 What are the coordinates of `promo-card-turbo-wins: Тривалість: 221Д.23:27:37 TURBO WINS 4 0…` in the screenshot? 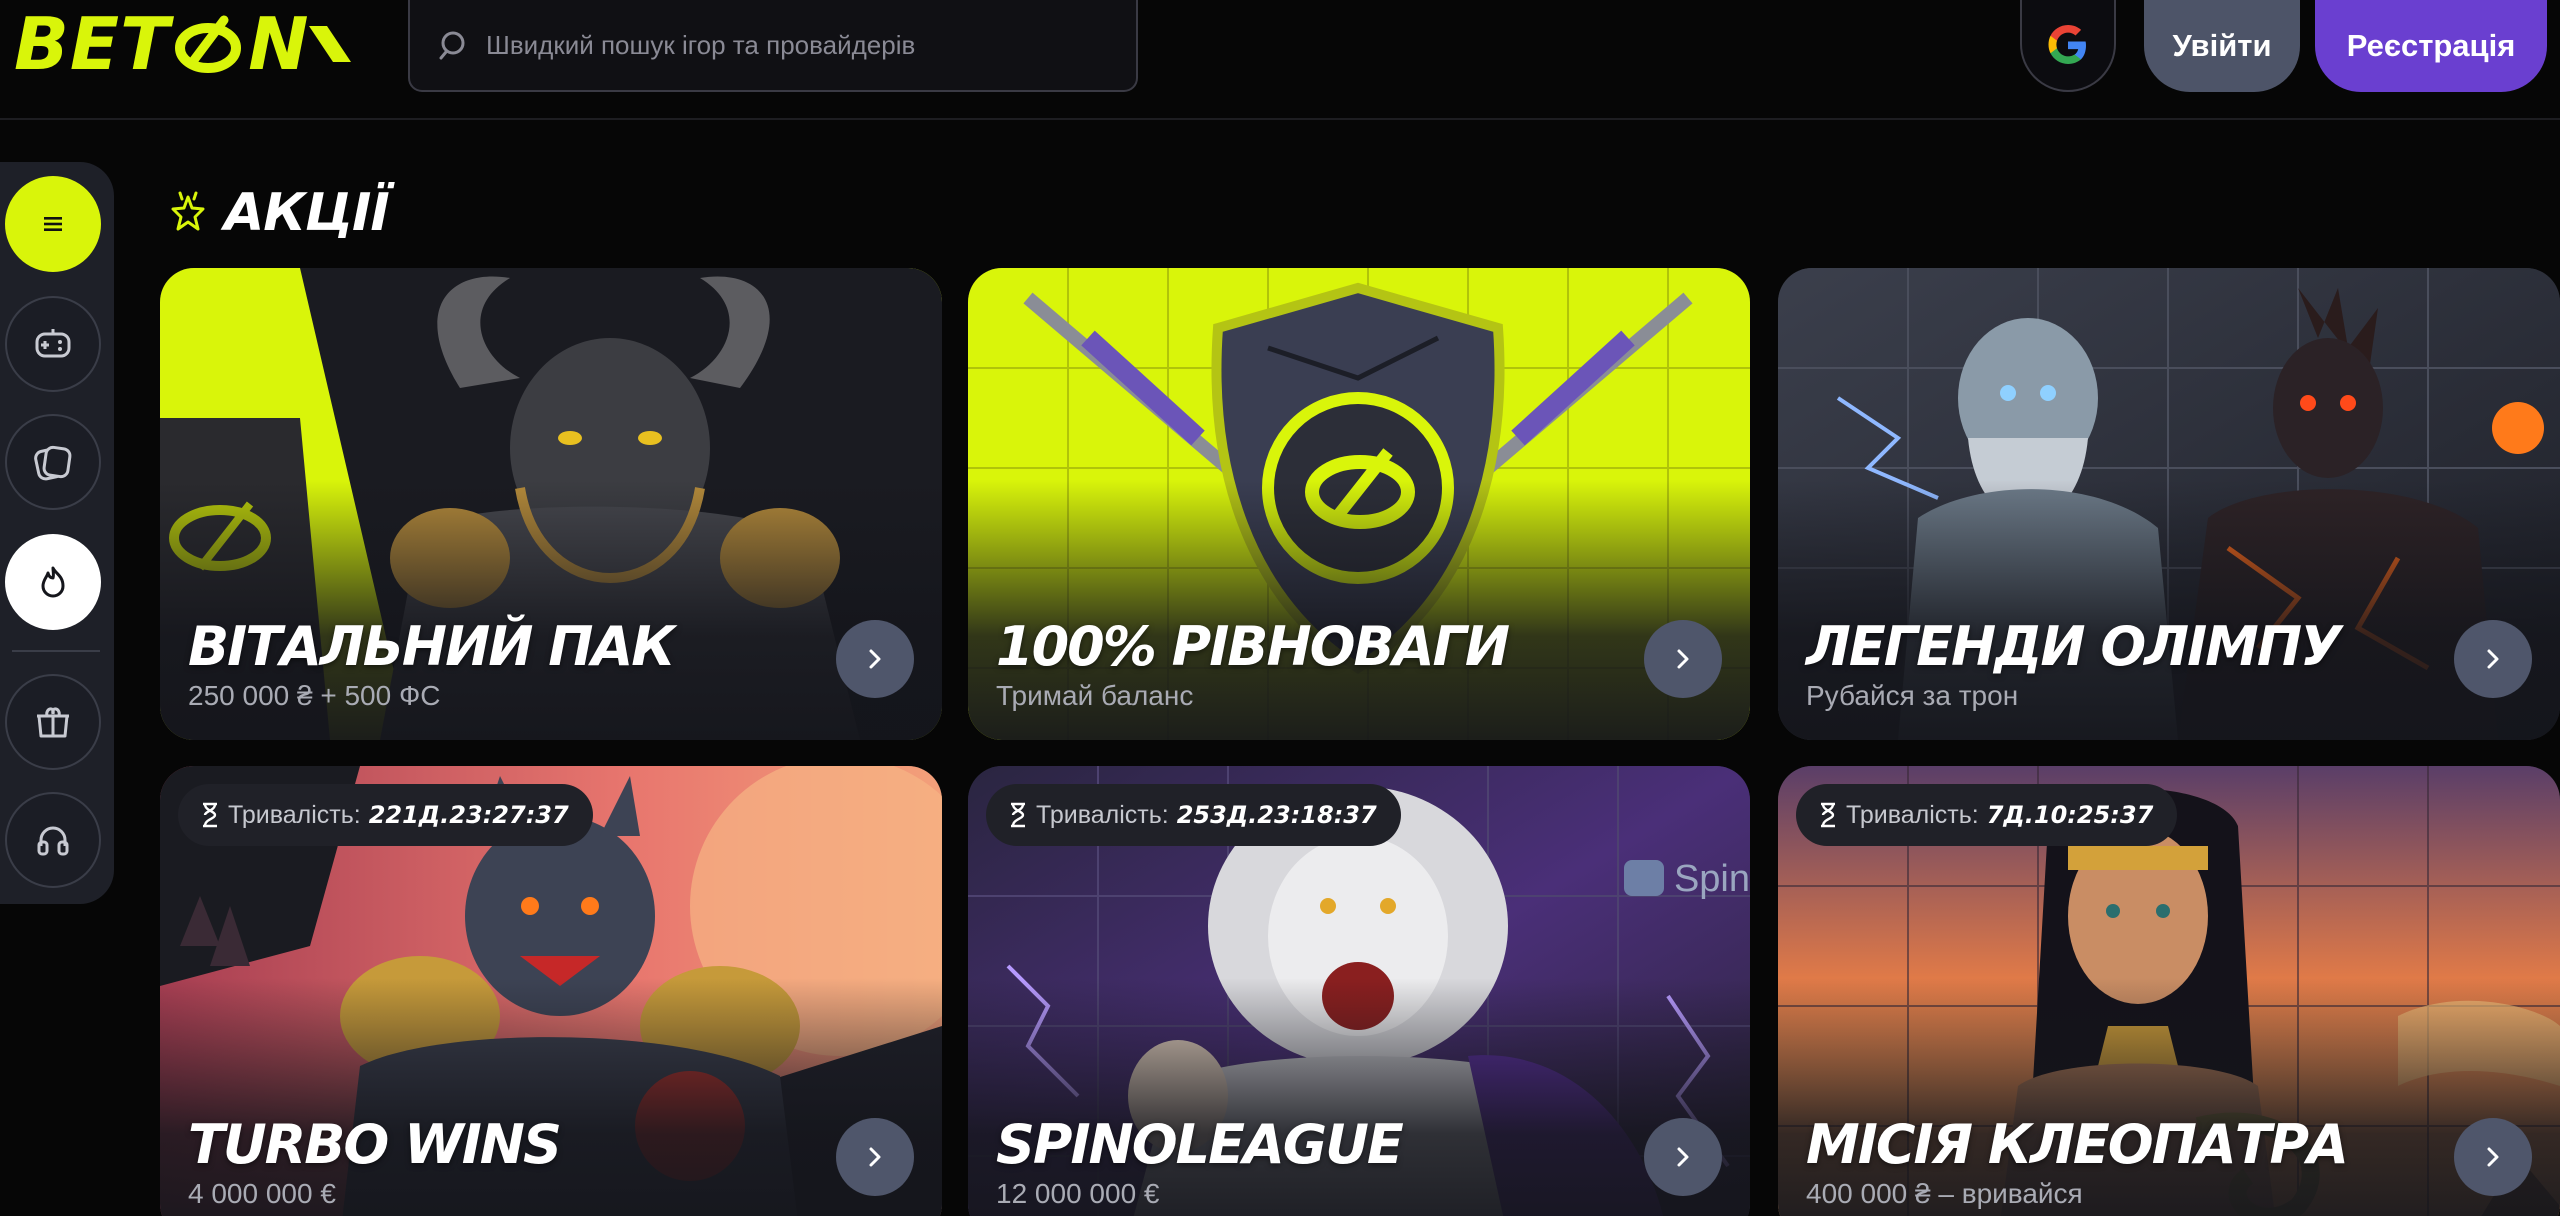 It's located at (551, 991).